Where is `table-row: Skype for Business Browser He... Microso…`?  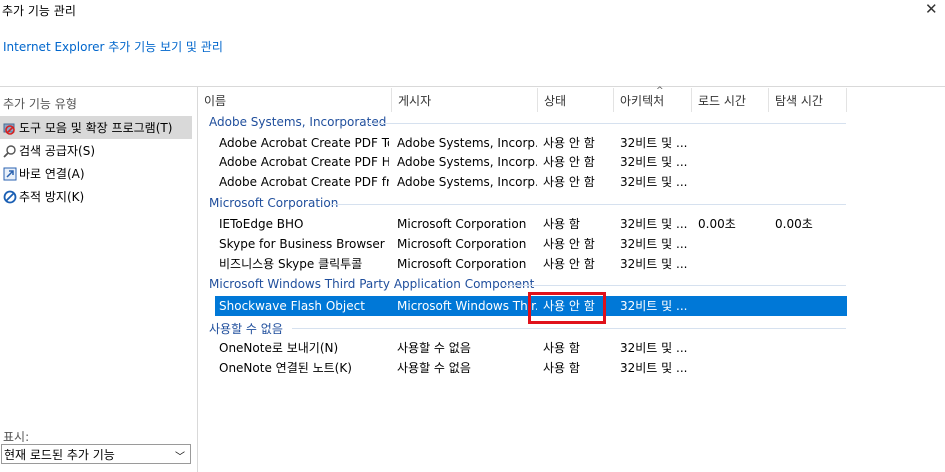
table-row: Skype for Business Browser He... Microso… is located at coordinates (531, 244).